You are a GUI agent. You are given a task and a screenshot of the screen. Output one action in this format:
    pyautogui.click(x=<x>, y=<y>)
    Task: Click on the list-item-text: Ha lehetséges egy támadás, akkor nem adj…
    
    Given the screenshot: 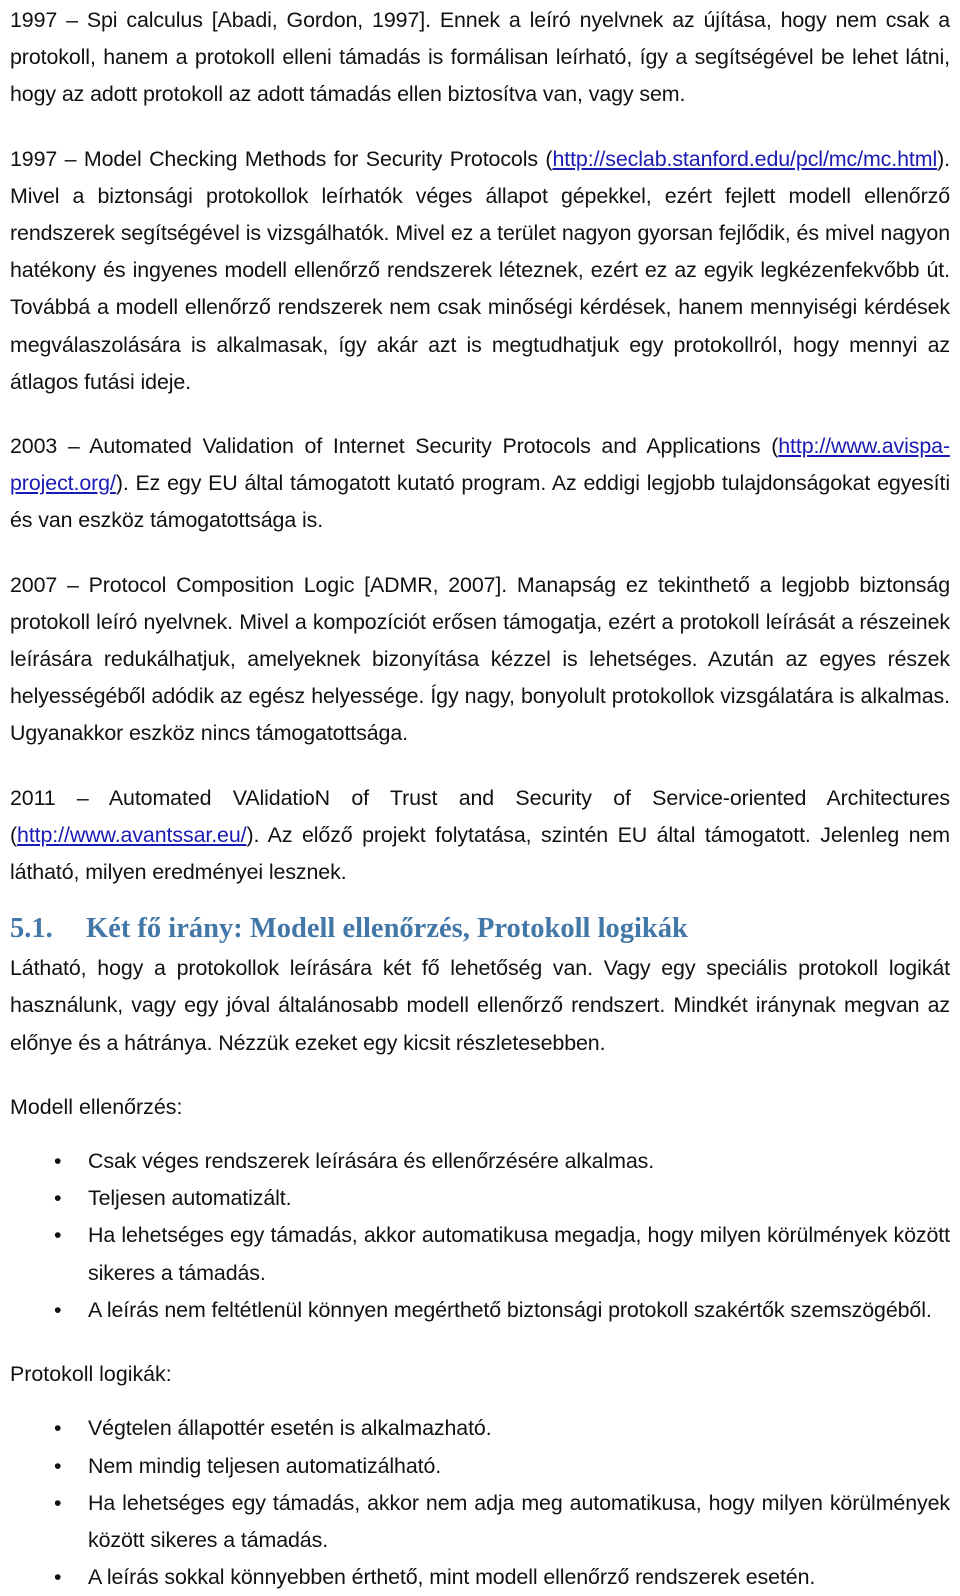 What is the action you would take?
    pyautogui.click(x=519, y=1521)
    